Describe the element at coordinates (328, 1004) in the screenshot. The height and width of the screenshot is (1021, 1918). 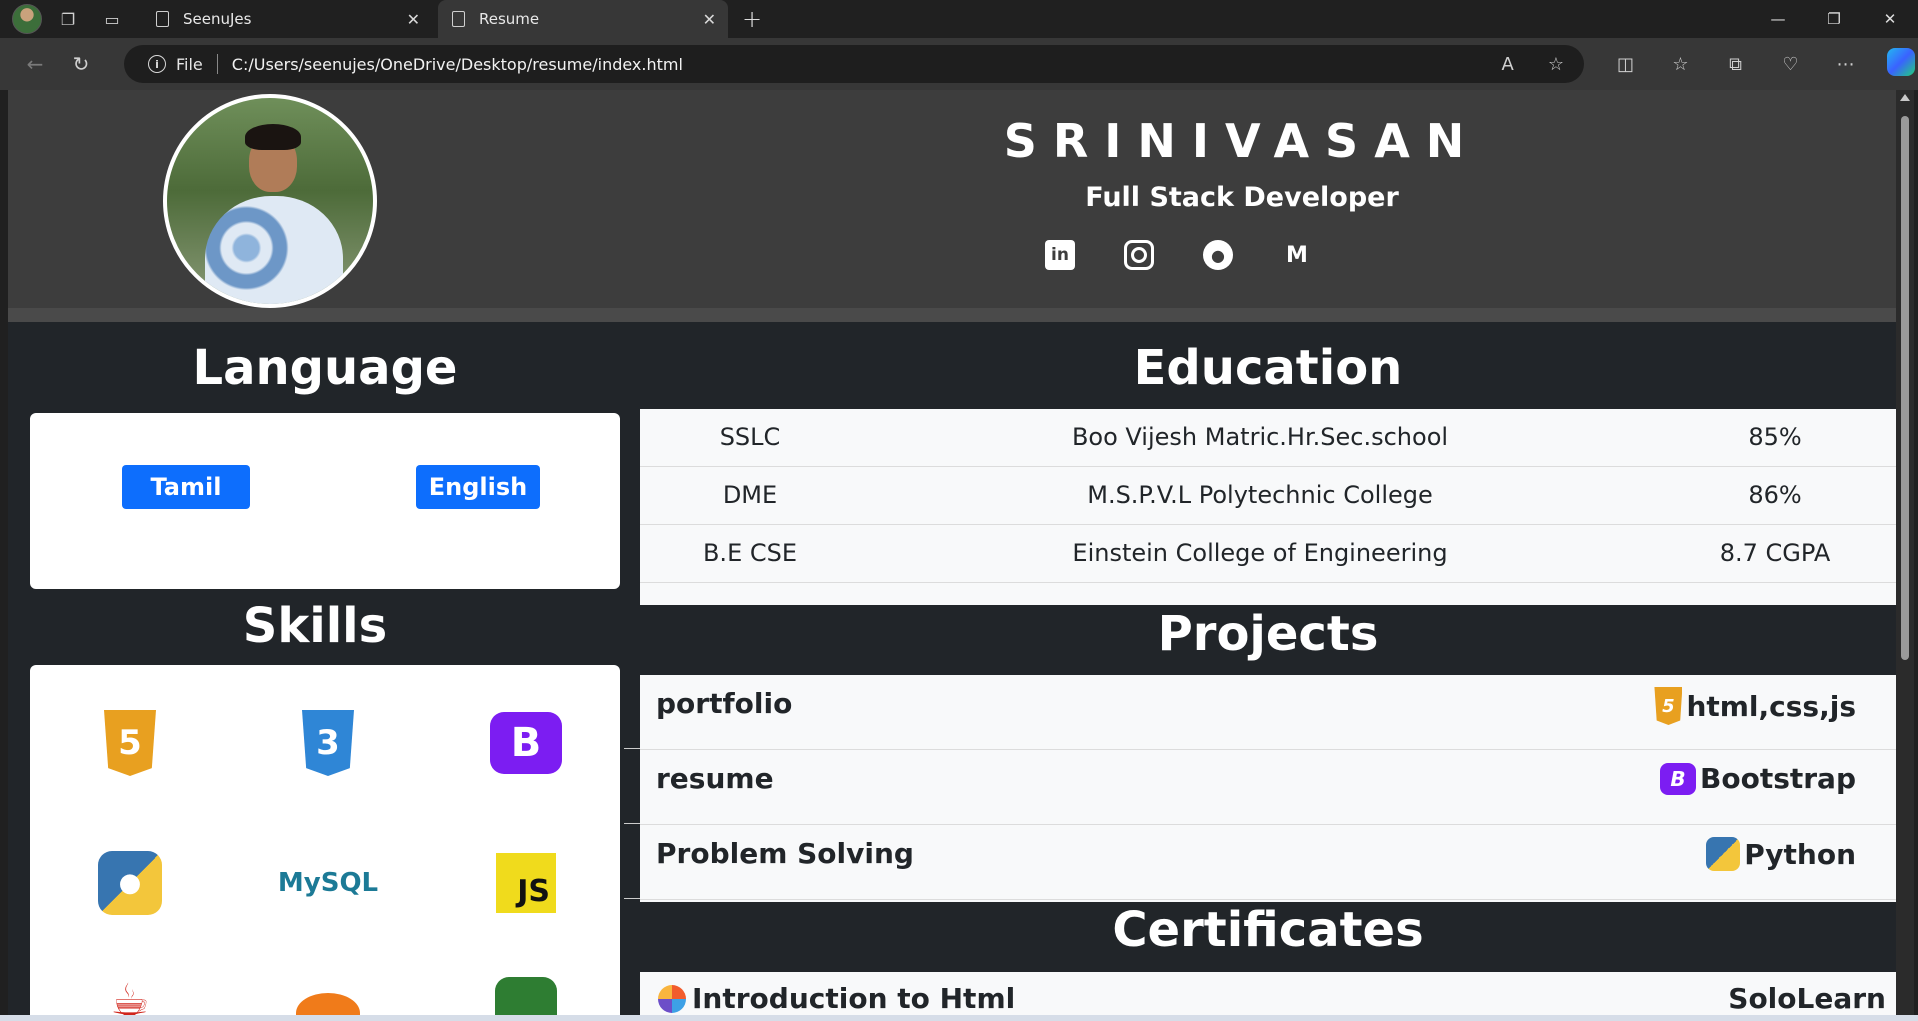
I see `blender-icon` at that location.